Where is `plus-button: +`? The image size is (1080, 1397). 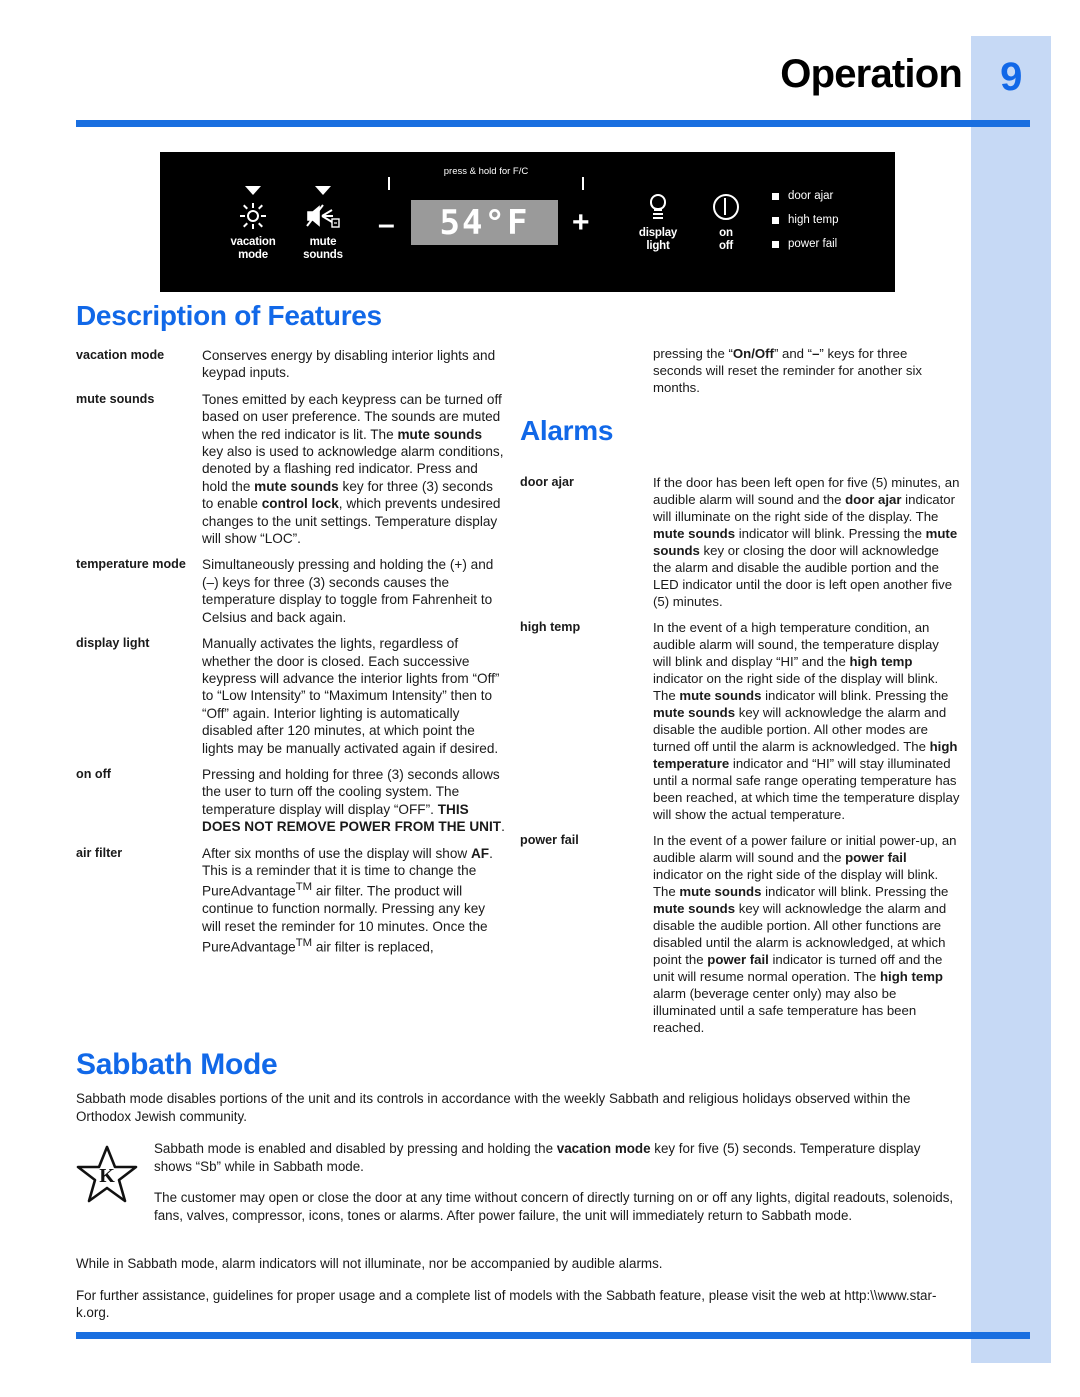
plus-button: + is located at coordinates (581, 223).